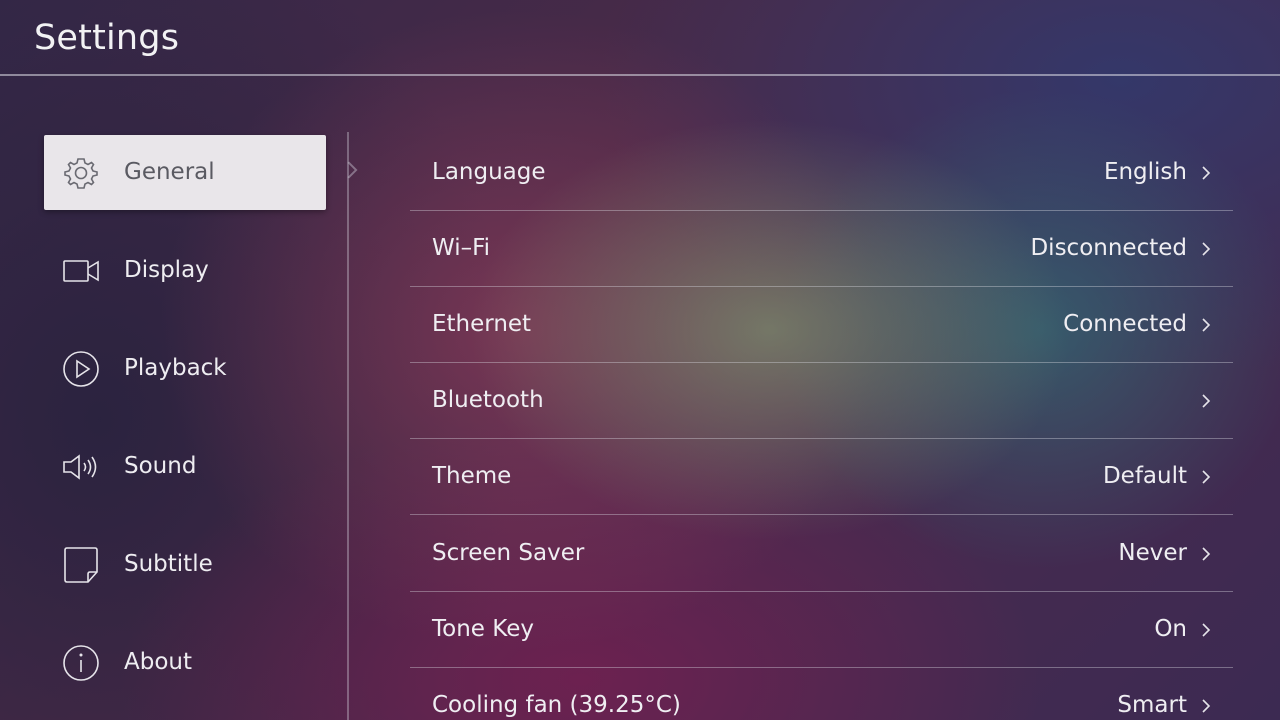  Describe the element at coordinates (1108, 248) in the screenshot. I see `setting-value: Disconnected` at that location.